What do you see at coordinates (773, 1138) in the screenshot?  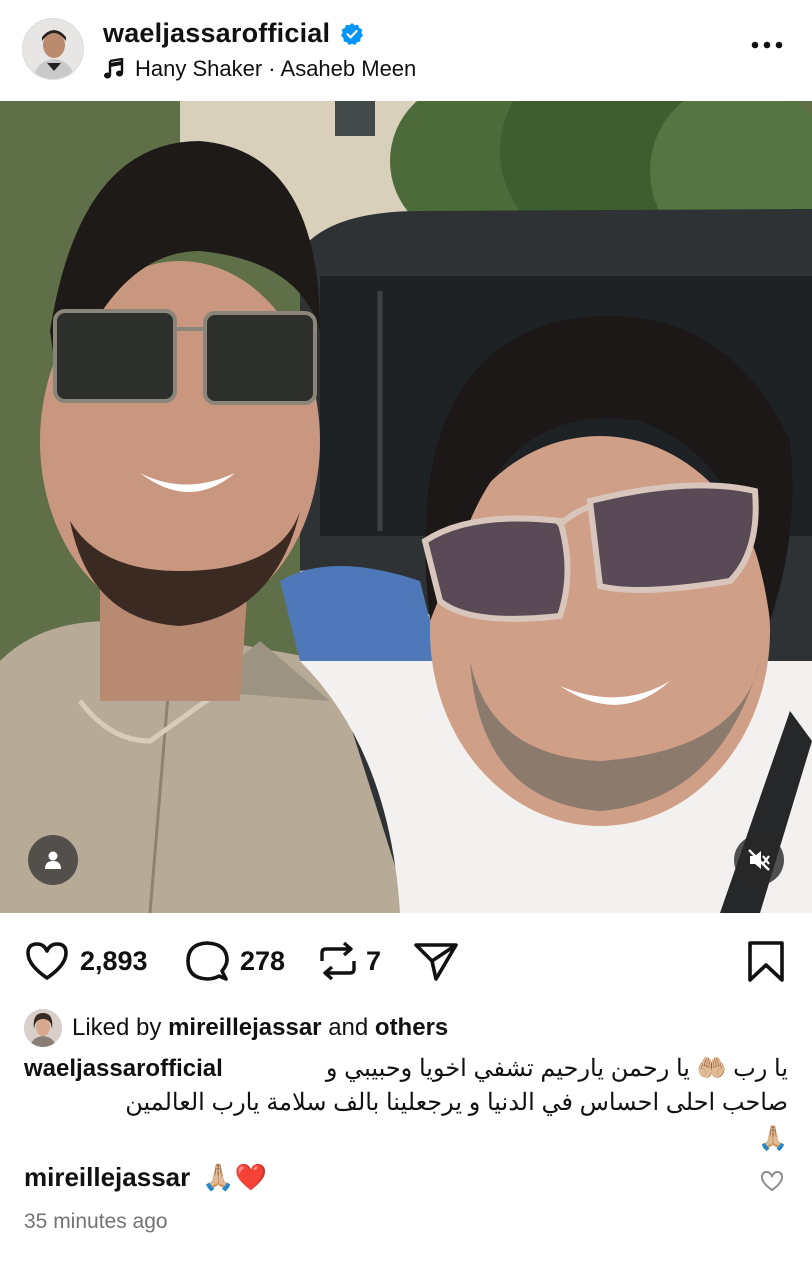 I see `caption-text-3: 🙏🏼` at bounding box center [773, 1138].